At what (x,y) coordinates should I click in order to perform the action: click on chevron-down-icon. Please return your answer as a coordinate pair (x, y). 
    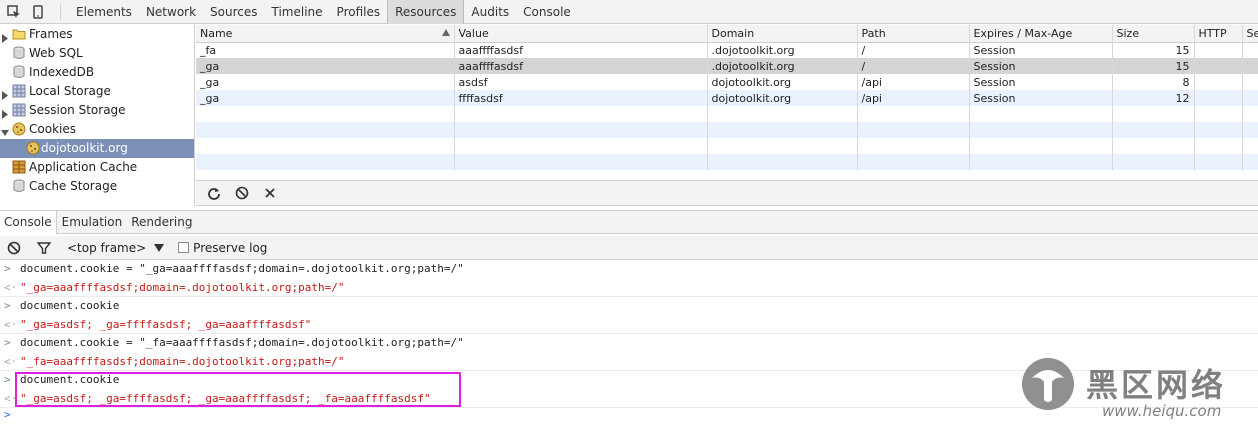
    Looking at the image, I should click on (159, 247).